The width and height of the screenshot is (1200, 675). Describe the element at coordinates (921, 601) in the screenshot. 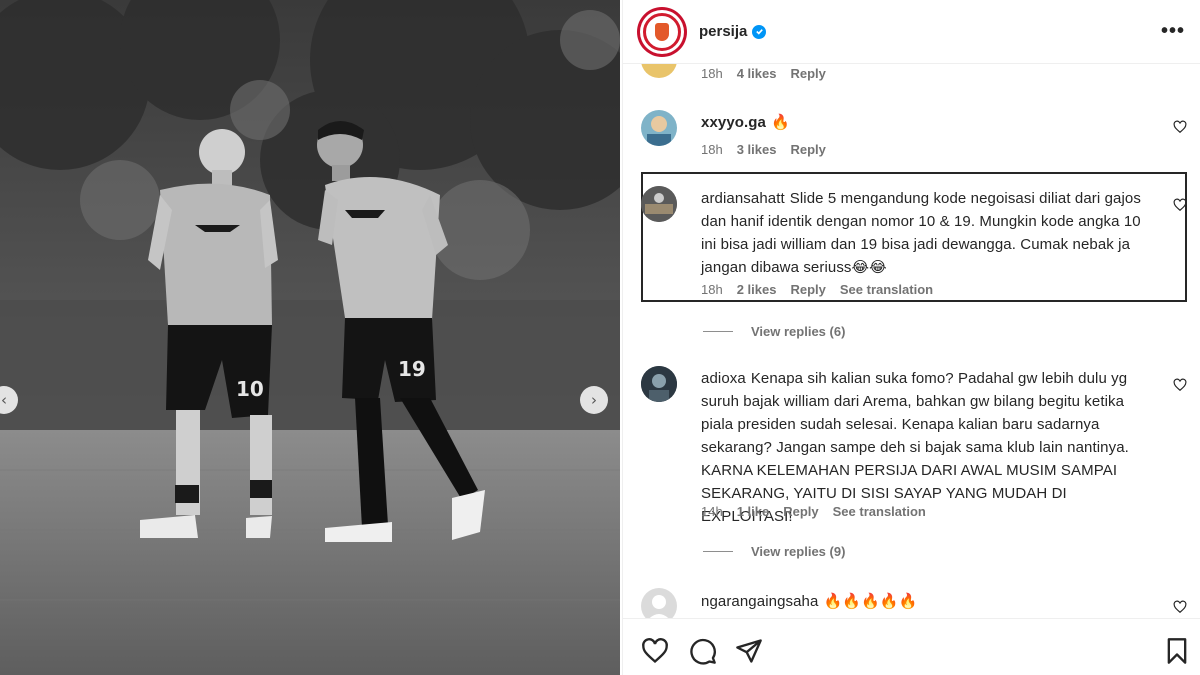

I see `comment-body: ngarangaingsaha 🔥🔥🔥🔥🔥` at that location.